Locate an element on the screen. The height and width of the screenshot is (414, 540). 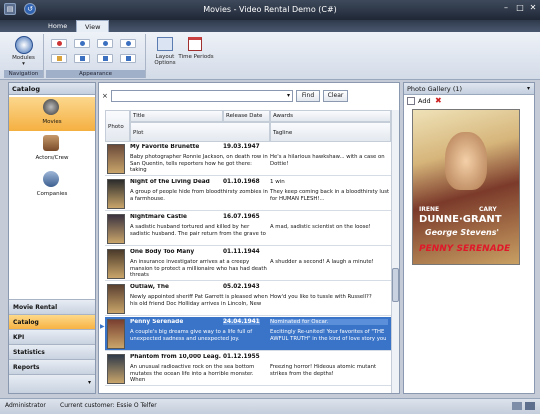
nav-reports: Reports is located at coordinates (52, 366).